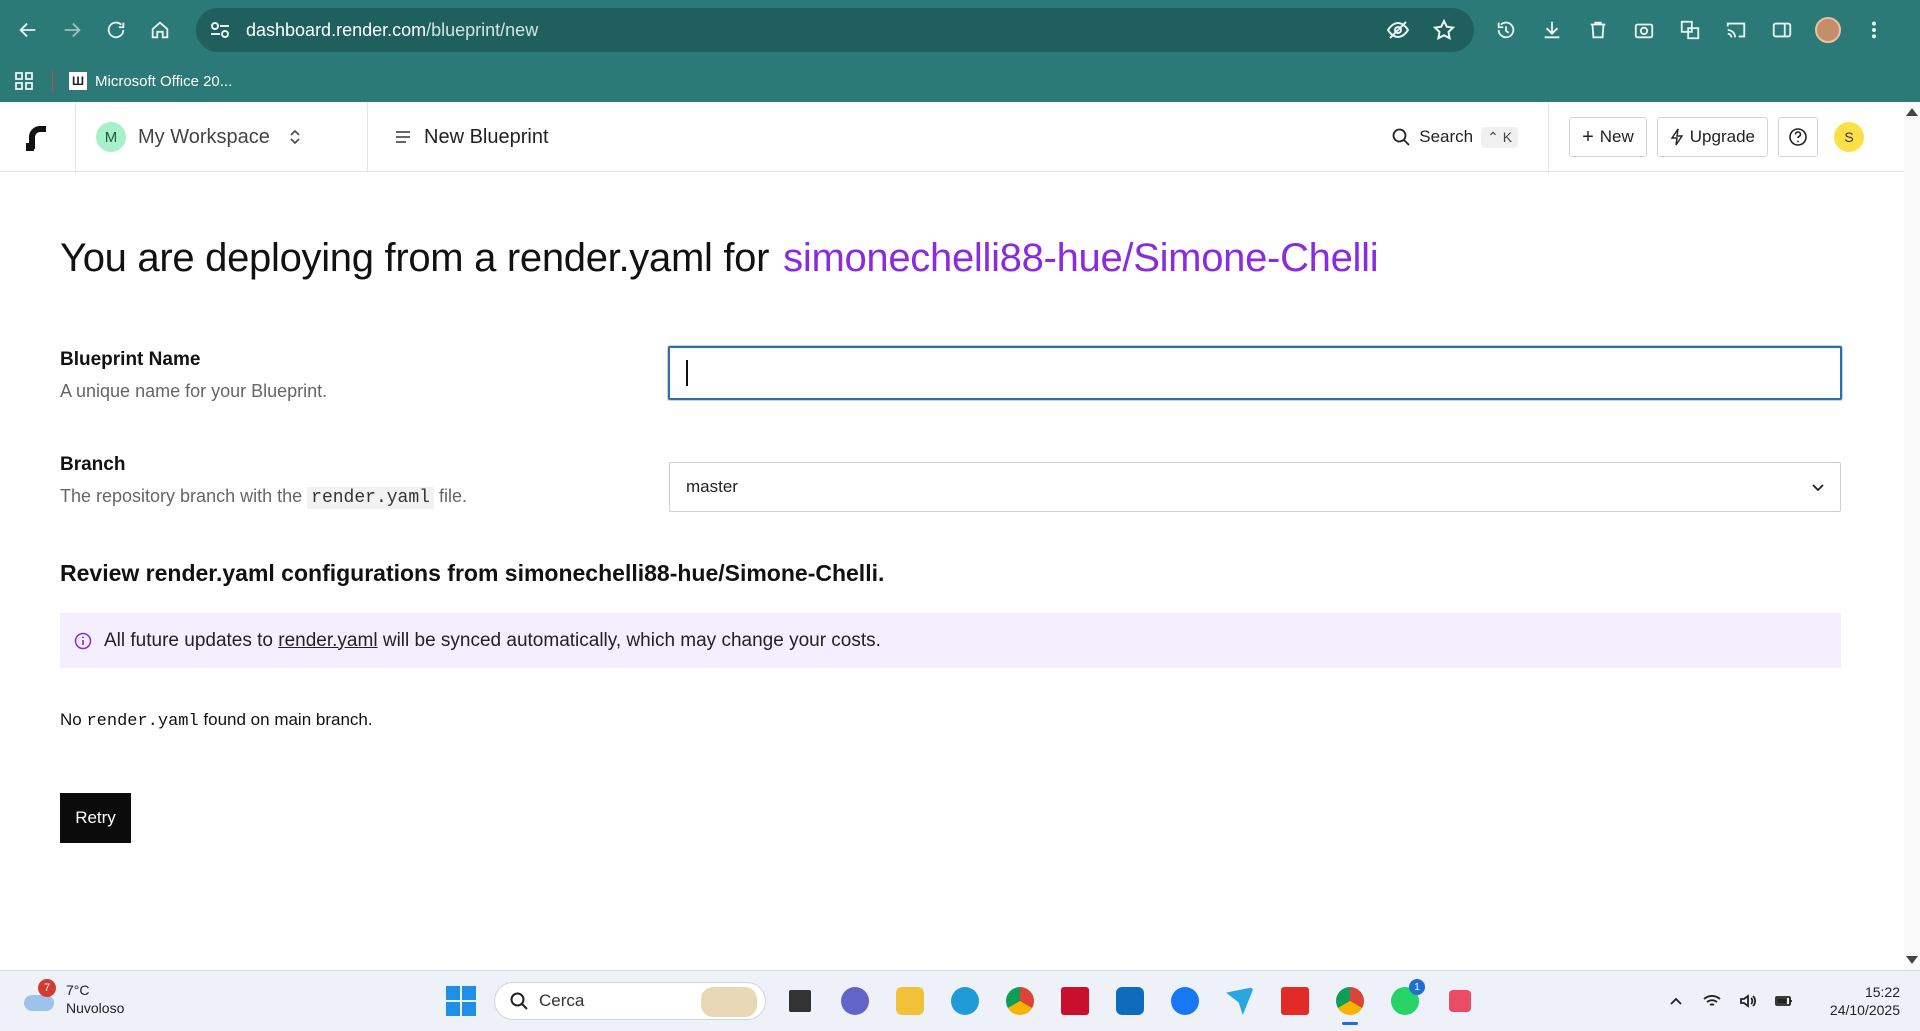  Describe the element at coordinates (1598, 30) in the screenshot. I see `delete-button` at that location.